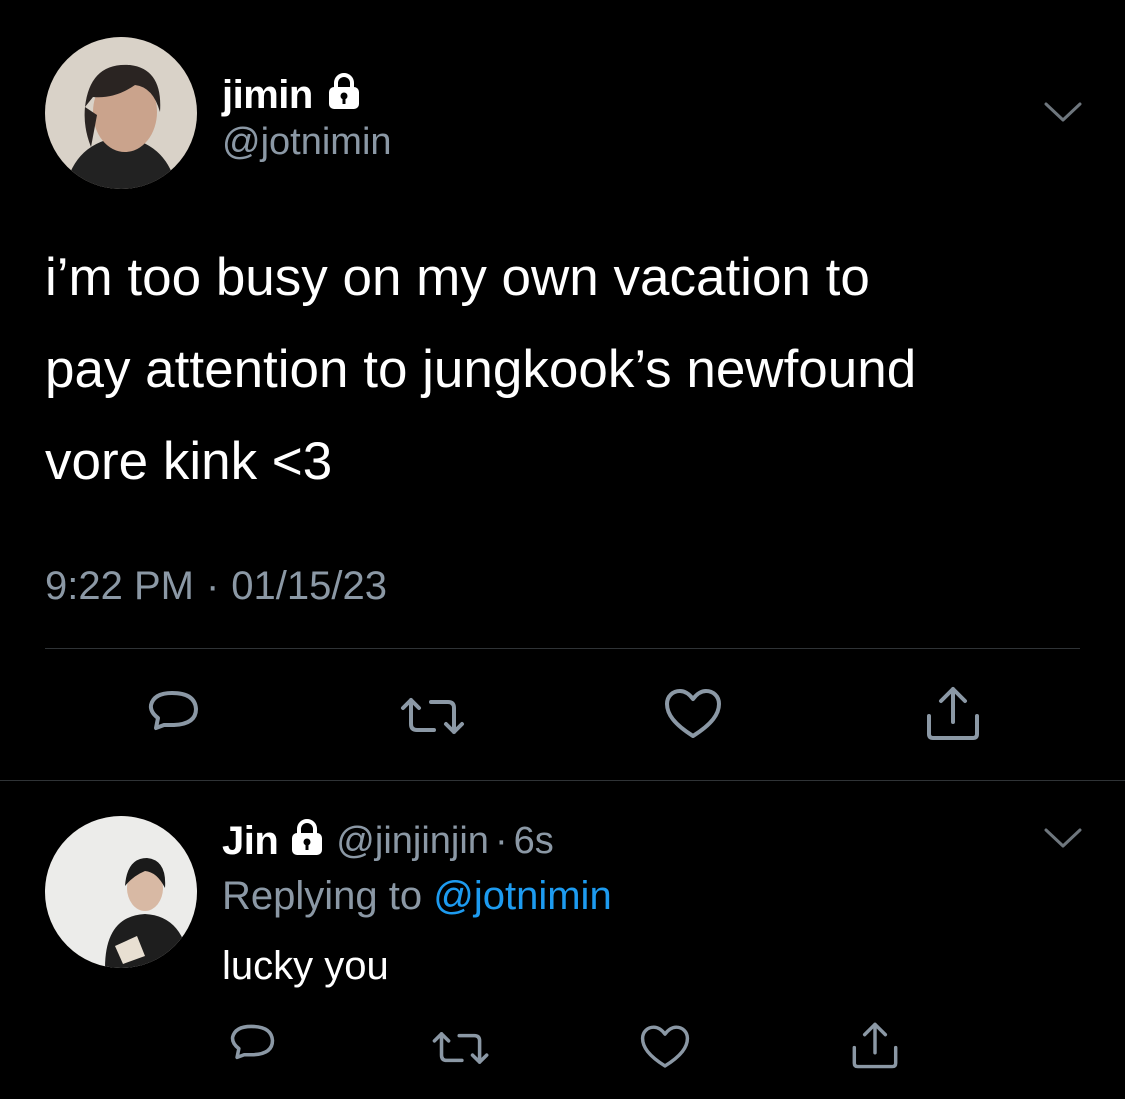  I want to click on replying-to: Replying to @jotnimin, so click(417, 896).